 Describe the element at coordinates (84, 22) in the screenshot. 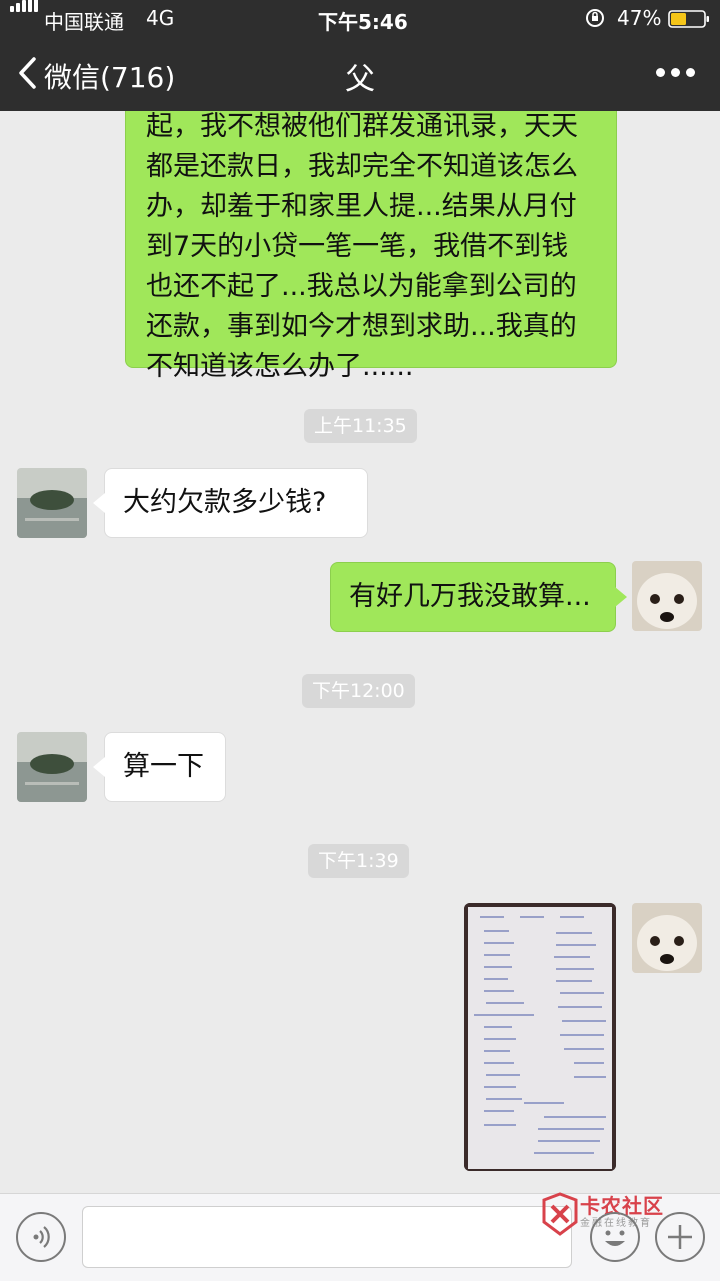

I see `carrier-name: 中国联通` at that location.